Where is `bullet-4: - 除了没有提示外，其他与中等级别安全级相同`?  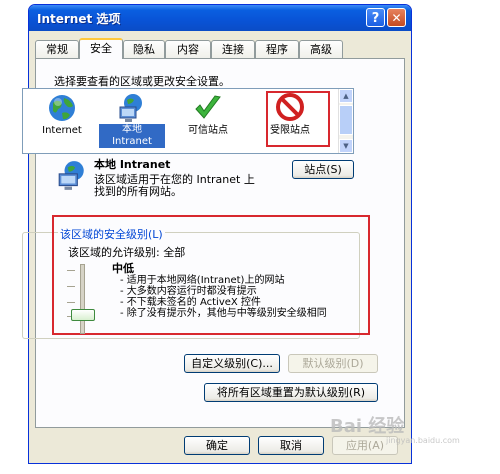 bullet-4: - 除了没有提示外，其他与中等级别安全级相同 is located at coordinates (223, 313).